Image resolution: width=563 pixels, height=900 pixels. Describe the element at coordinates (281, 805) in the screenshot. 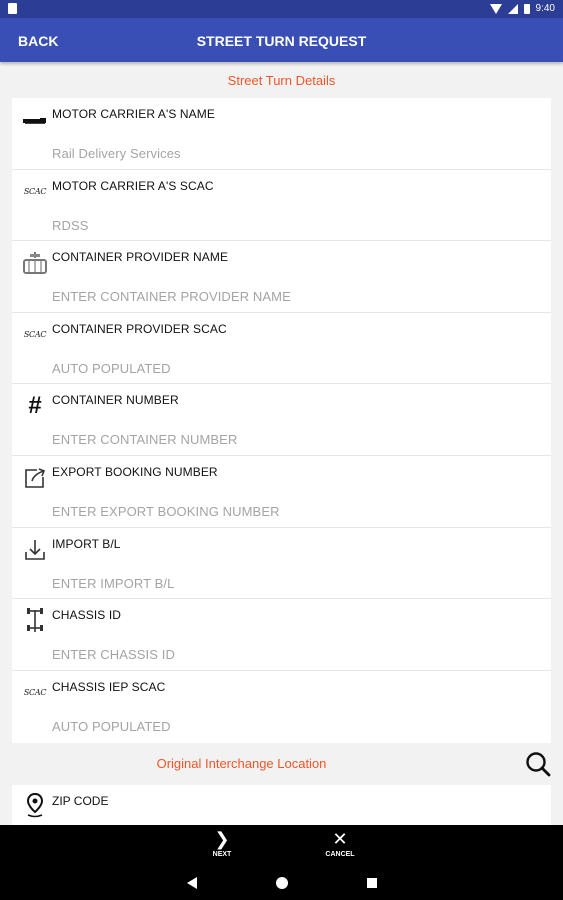

I see `zip-code-field: ZIP CODE` at that location.